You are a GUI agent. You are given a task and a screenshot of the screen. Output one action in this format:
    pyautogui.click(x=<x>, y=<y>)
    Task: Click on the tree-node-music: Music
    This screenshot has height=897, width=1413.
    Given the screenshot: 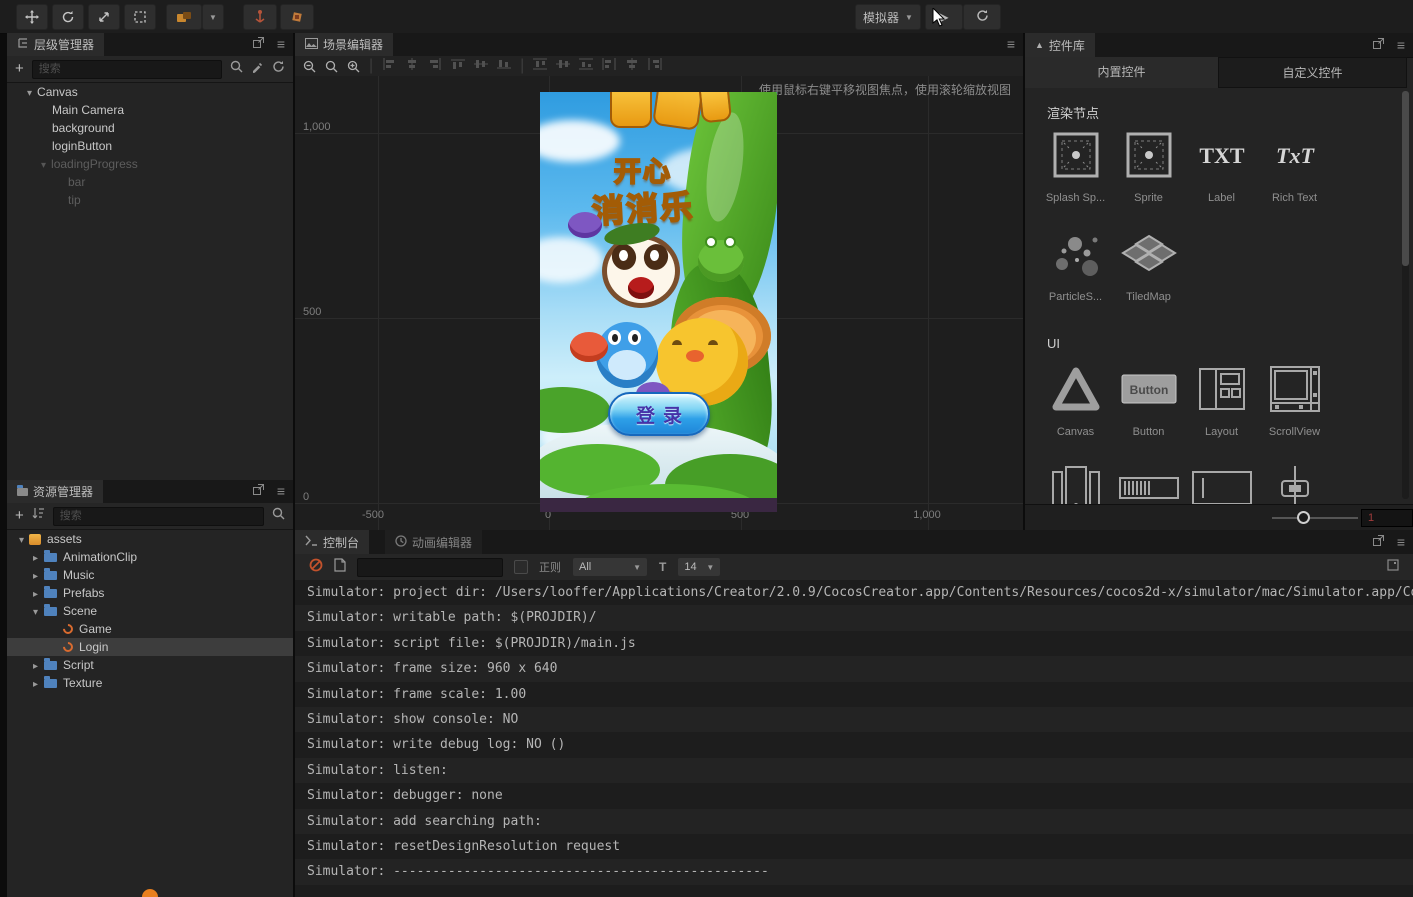 What is the action you would take?
    pyautogui.click(x=150, y=575)
    